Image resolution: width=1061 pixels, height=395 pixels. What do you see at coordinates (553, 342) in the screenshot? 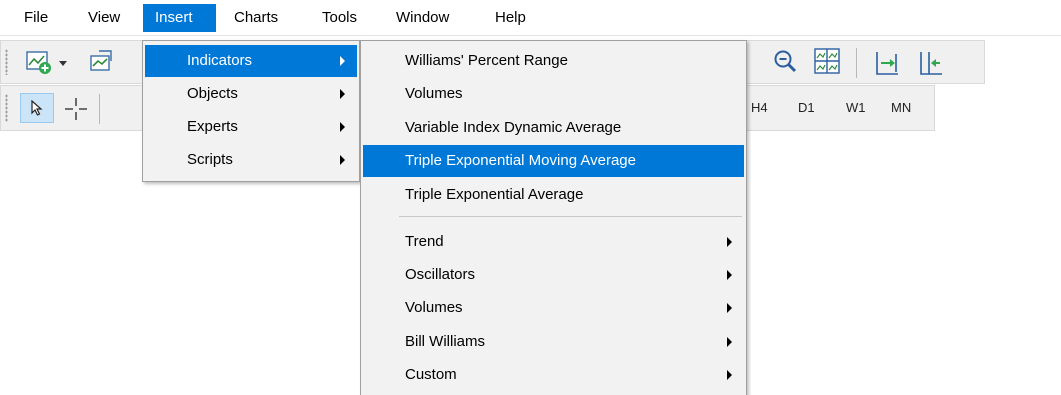
I see `menu-group-bill-williams: Bill Williams` at bounding box center [553, 342].